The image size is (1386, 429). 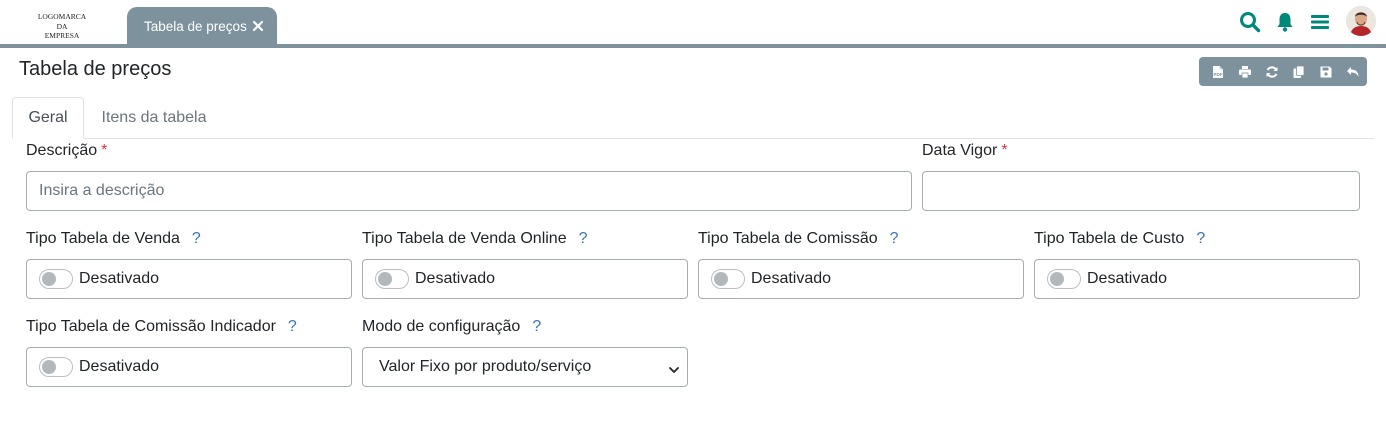 What do you see at coordinates (1299, 71) in the screenshot?
I see `copy-icon` at bounding box center [1299, 71].